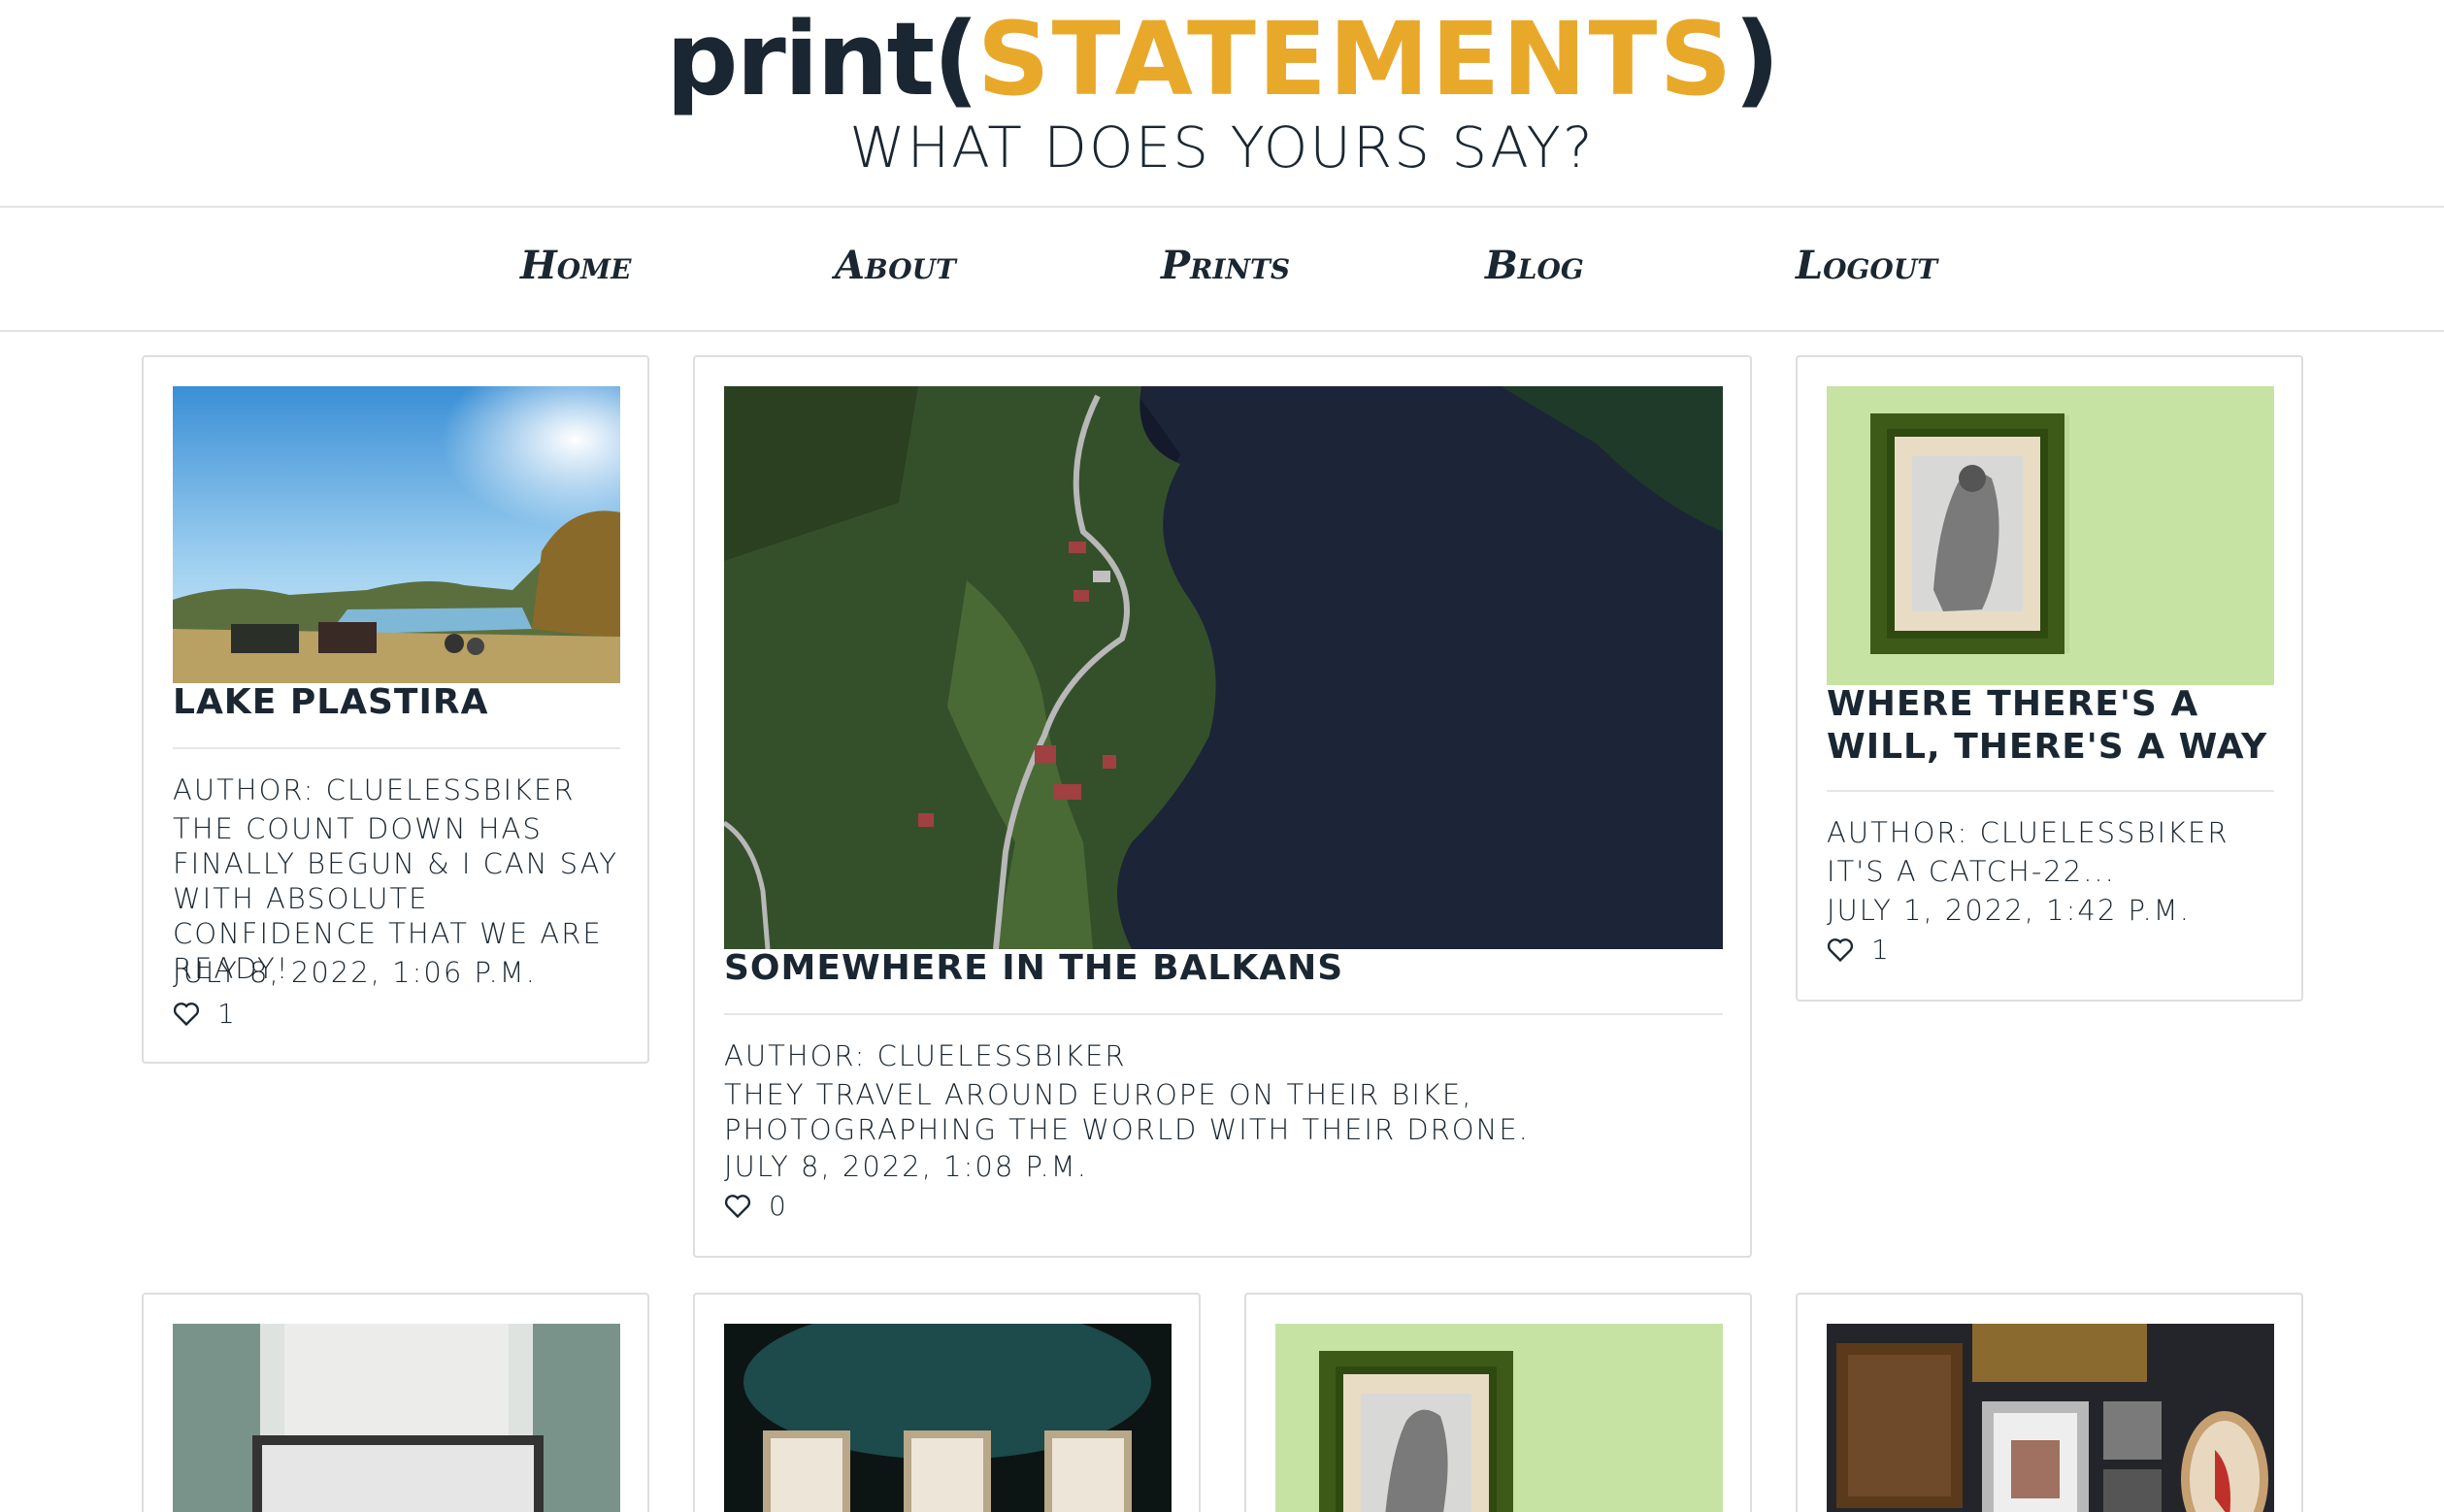 This screenshot has width=2444, height=1512. I want to click on site-logo: print(STATEMENTS), so click(1222, 60).